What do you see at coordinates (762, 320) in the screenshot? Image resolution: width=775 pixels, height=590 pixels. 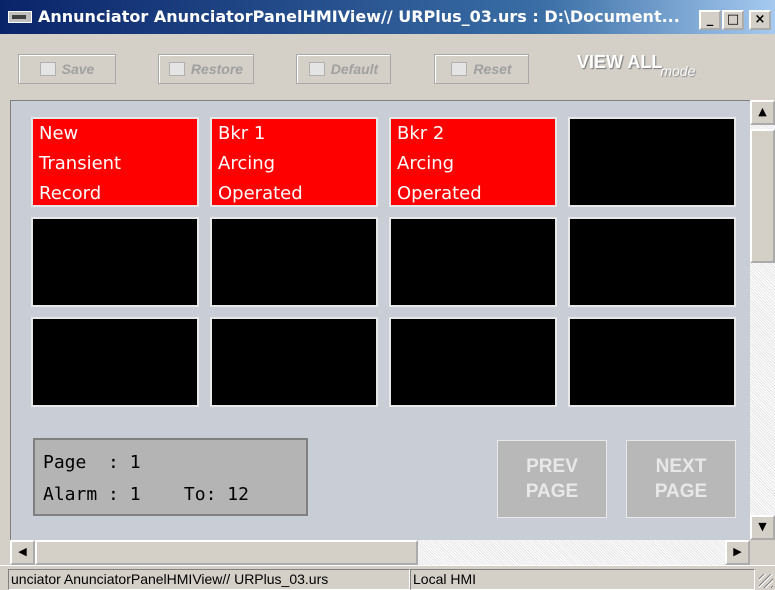 I see `vertical-scrollbar: ▲ ▼` at bounding box center [762, 320].